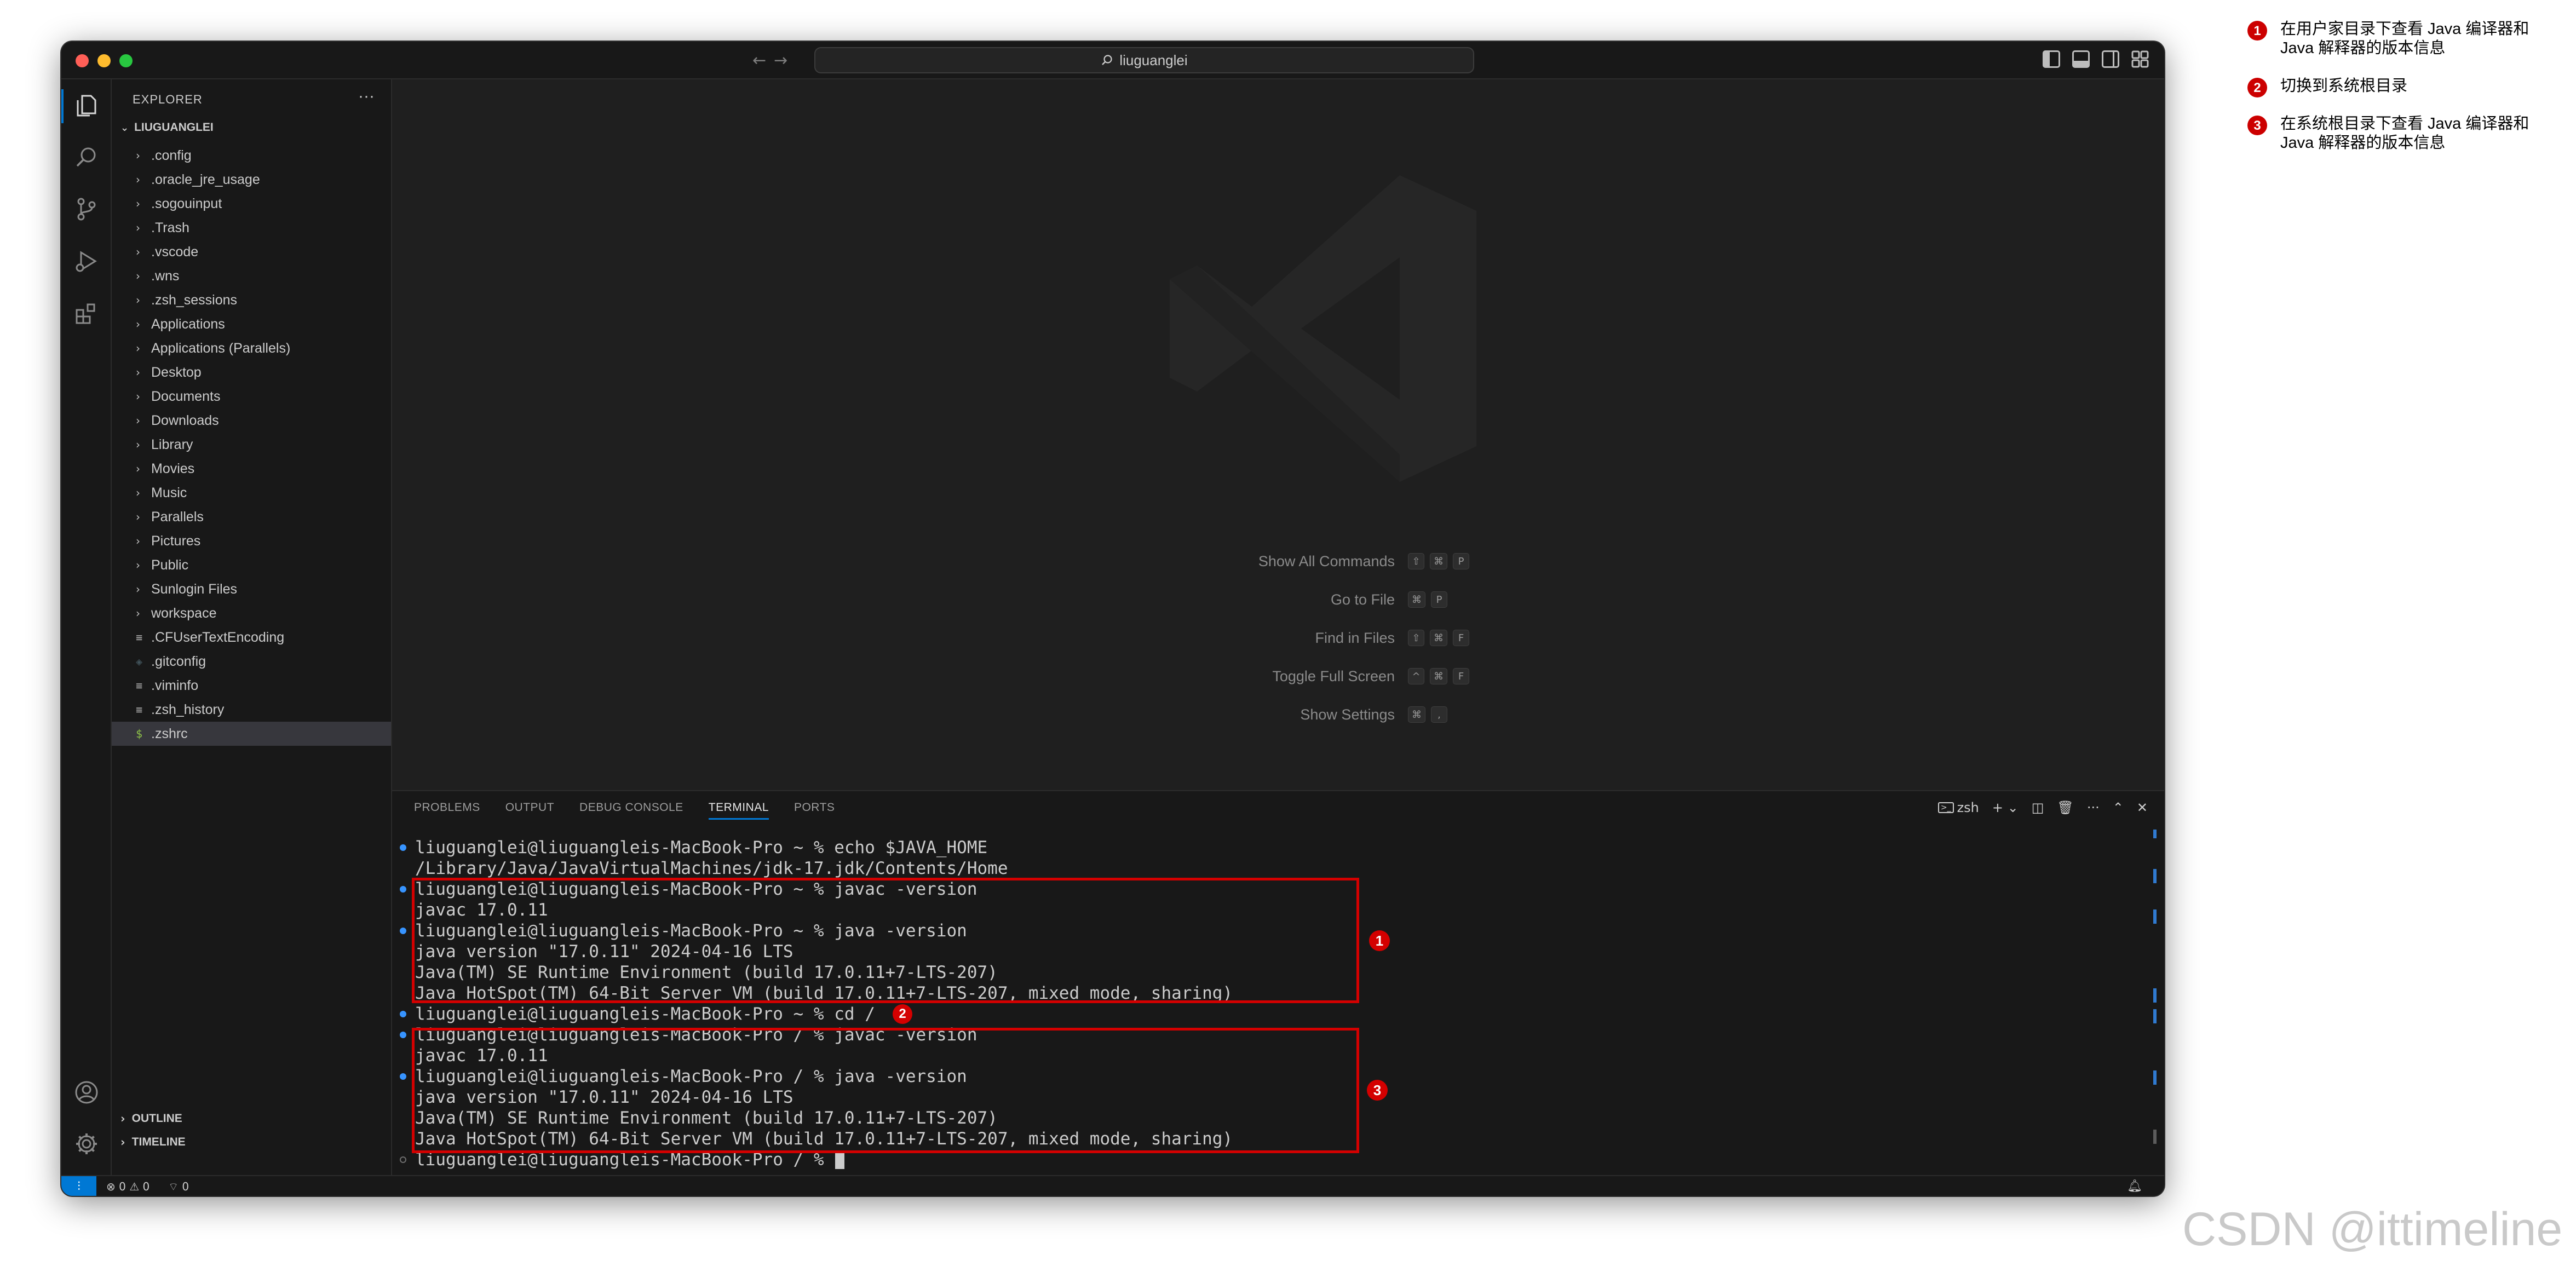 The width and height of the screenshot is (2576, 1278). I want to click on tree-item: › Music, so click(252, 493).